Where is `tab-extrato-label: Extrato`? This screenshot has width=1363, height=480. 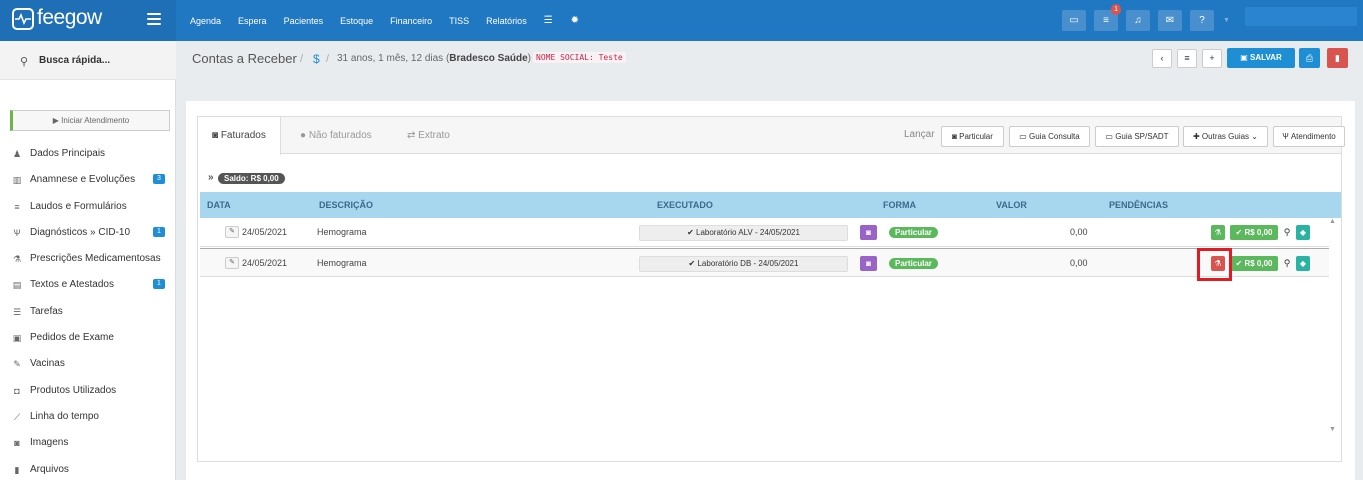 tab-extrato-label: Extrato is located at coordinates (434, 135).